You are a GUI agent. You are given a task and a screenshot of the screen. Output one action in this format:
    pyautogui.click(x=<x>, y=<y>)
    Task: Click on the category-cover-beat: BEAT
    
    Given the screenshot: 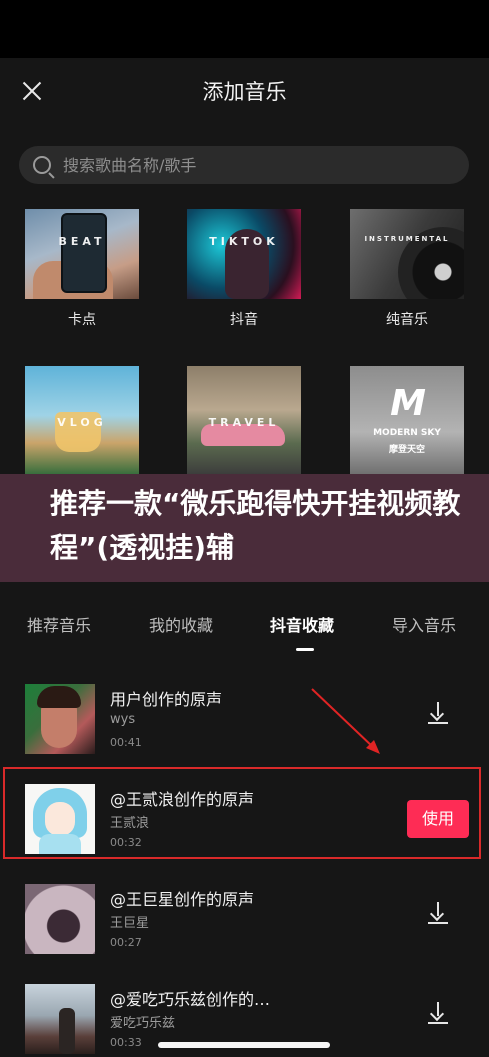 What is the action you would take?
    pyautogui.click(x=82, y=254)
    